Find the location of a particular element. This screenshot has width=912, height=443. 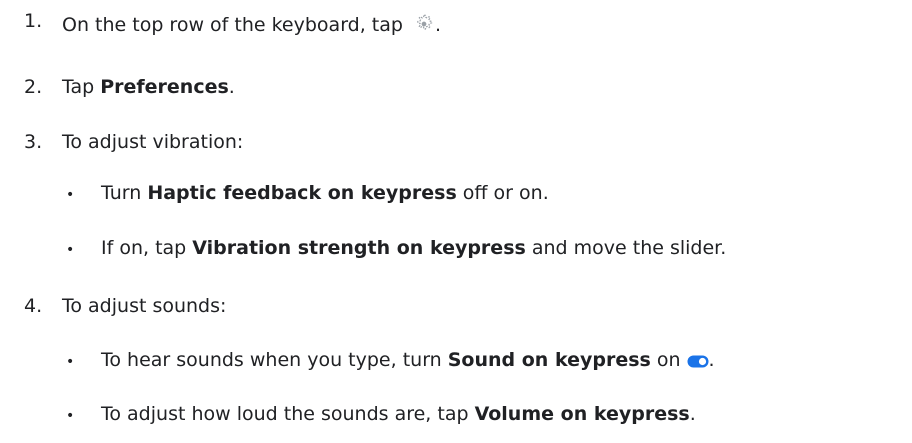

step-text: To adjust sounds: is located at coordinates (144, 306).